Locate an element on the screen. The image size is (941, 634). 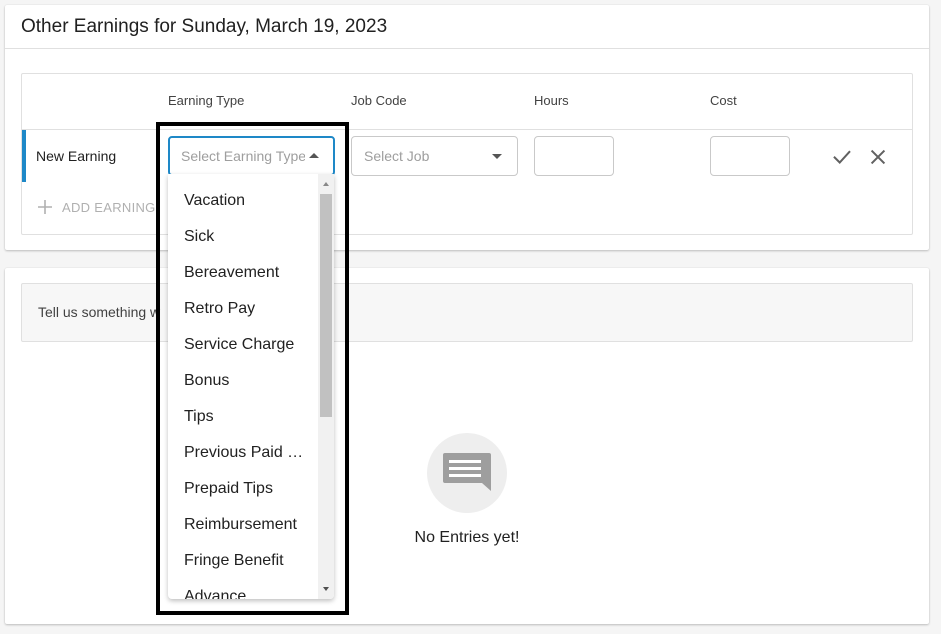
row-label: New Earning is located at coordinates (76, 156).